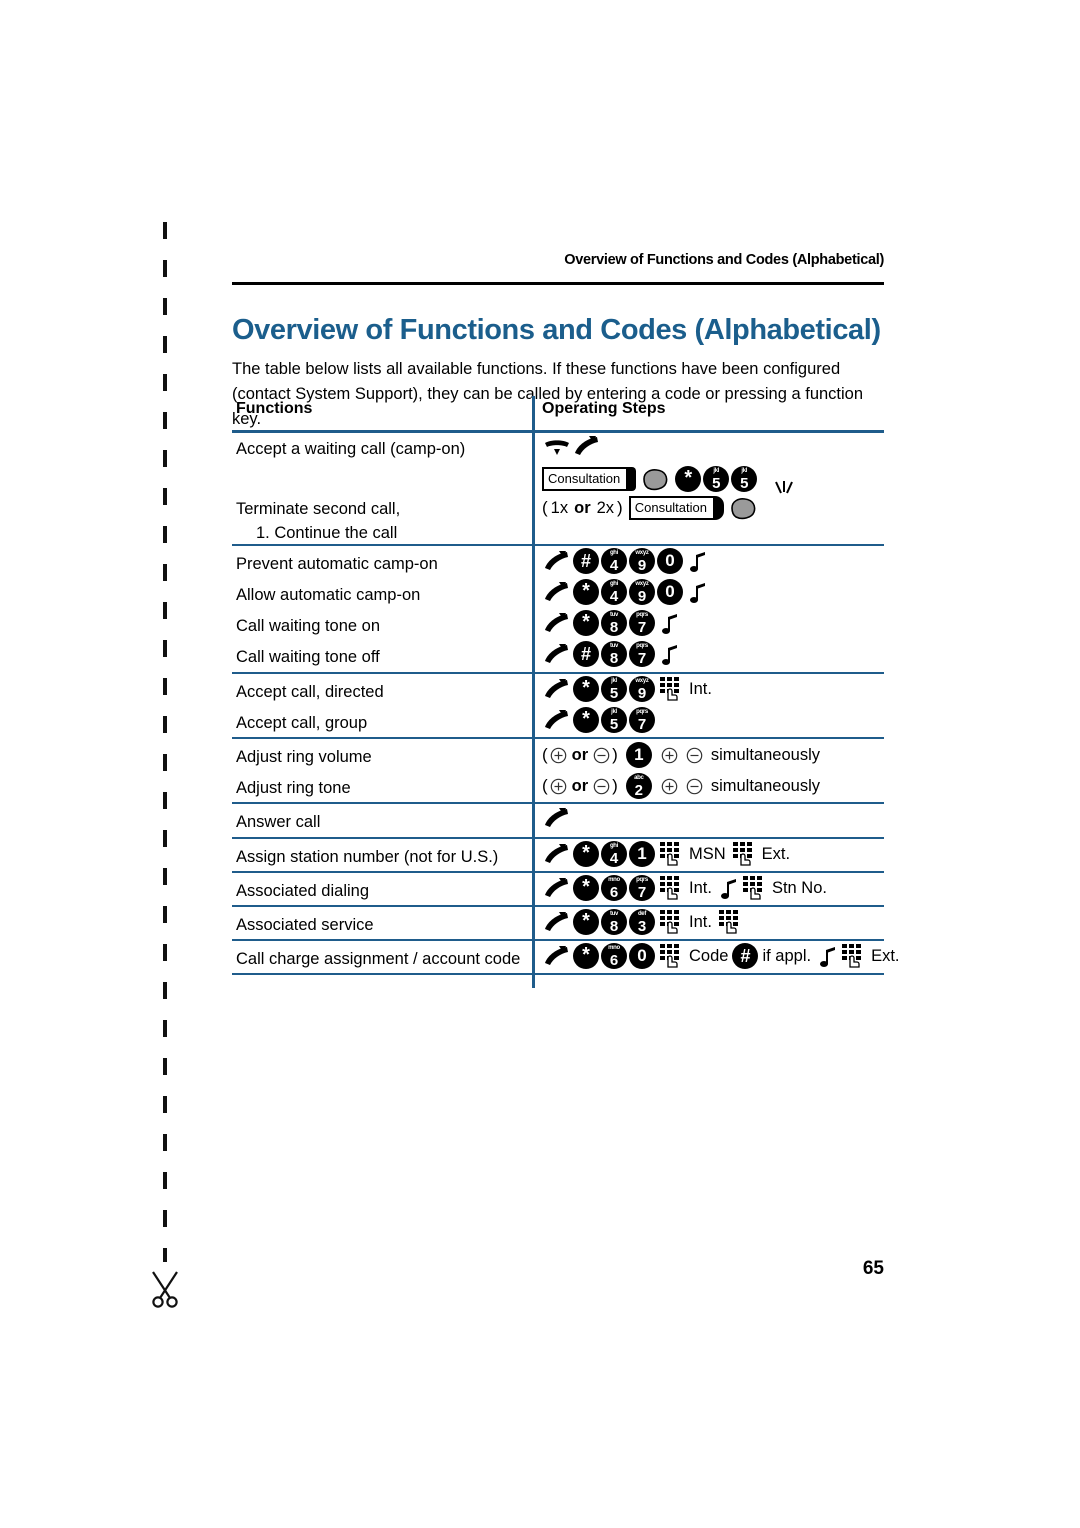  Describe the element at coordinates (533, 692) in the screenshot. I see `column-divider` at that location.